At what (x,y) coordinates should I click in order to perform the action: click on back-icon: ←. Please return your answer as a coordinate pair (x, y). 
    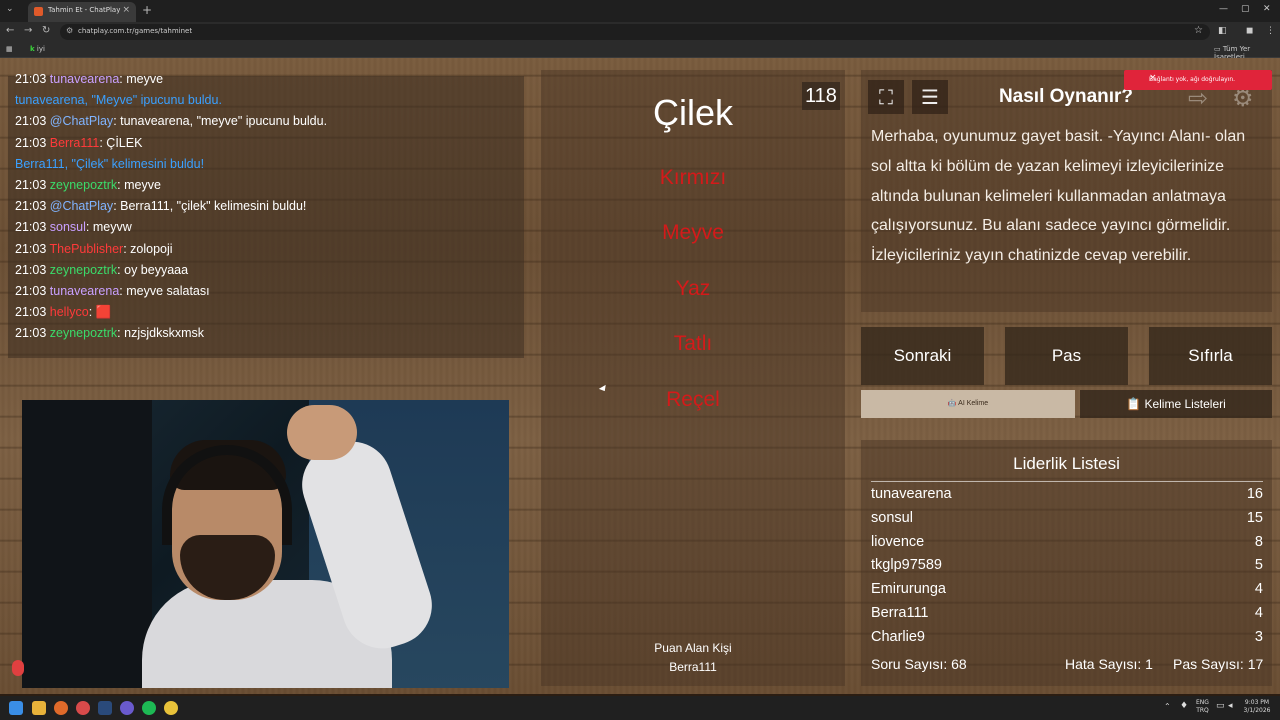
    Looking at the image, I should click on (10, 30).